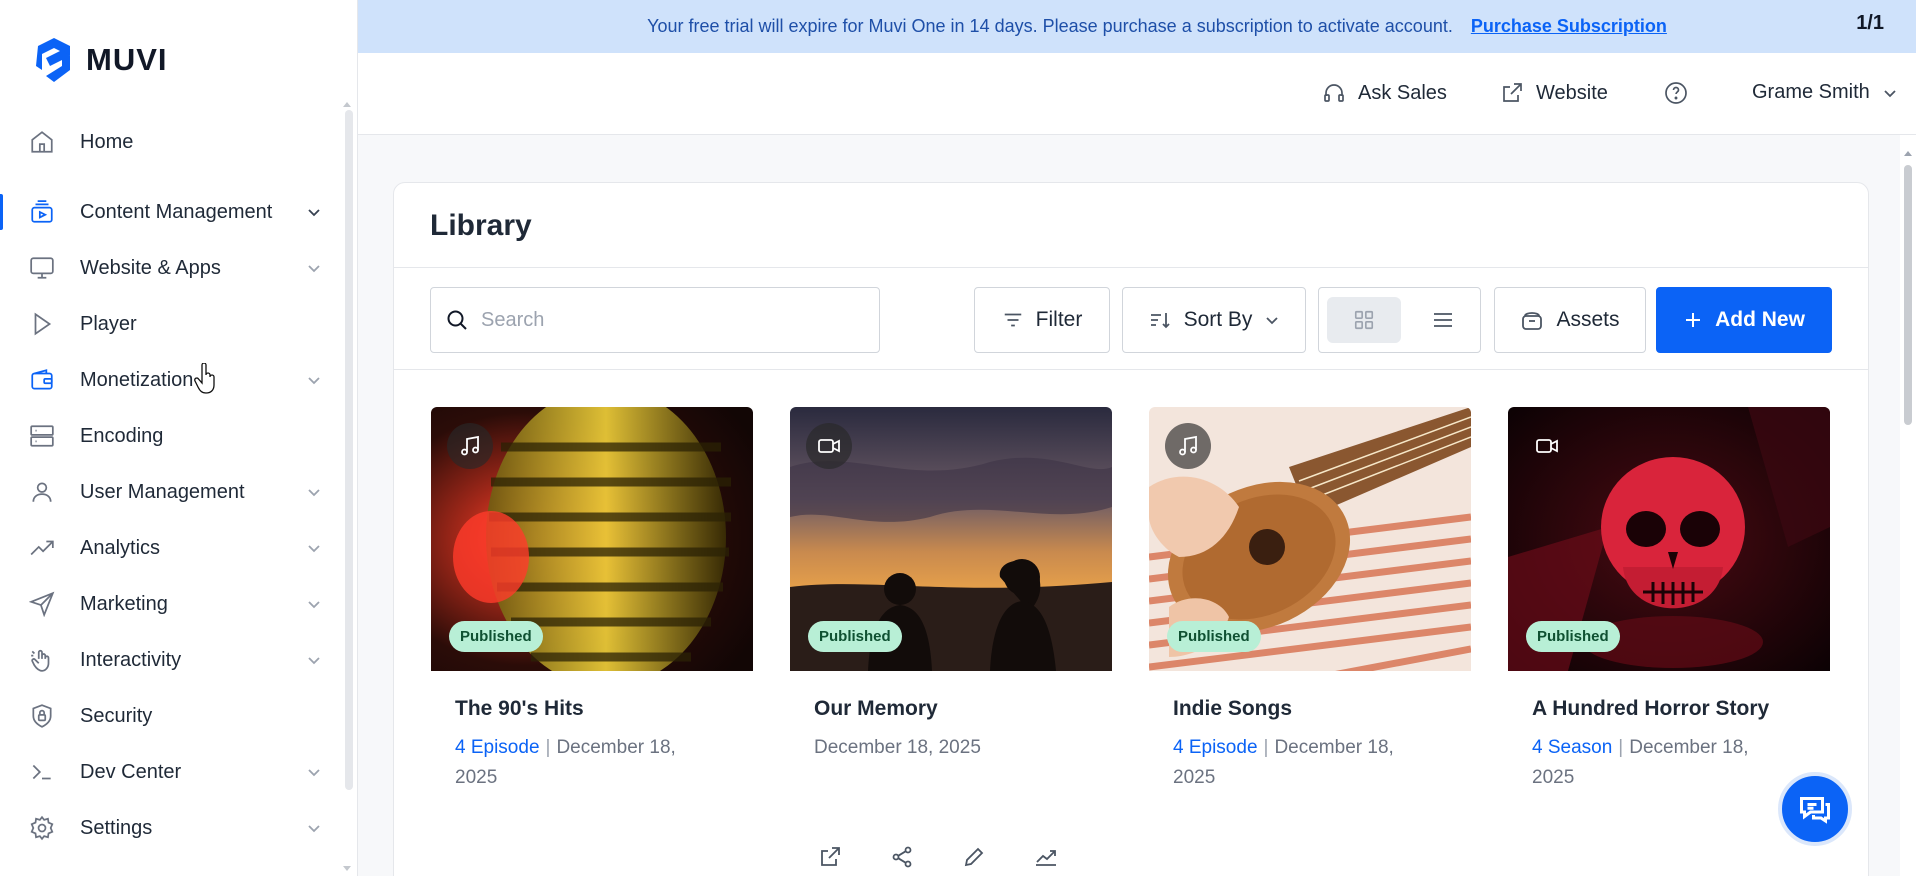  What do you see at coordinates (1137, 94) in the screenshot?
I see `top-bar: Ask Sales Website Grame Smith` at bounding box center [1137, 94].